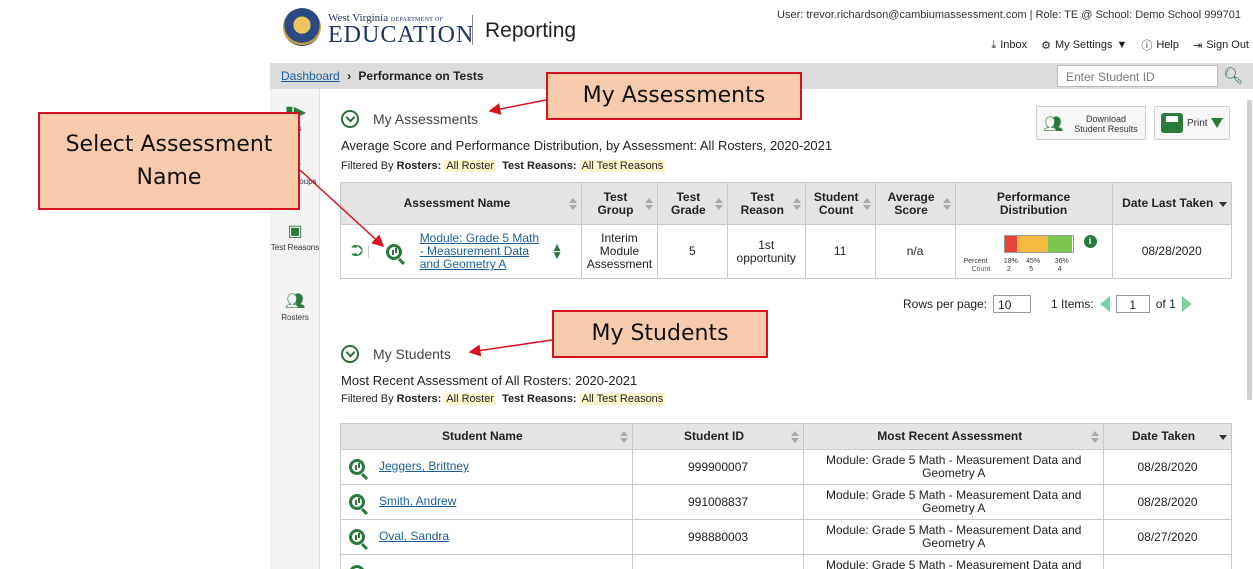 The height and width of the screenshot is (569, 1253). I want to click on col-test-reason: Test Reason, so click(766, 203).